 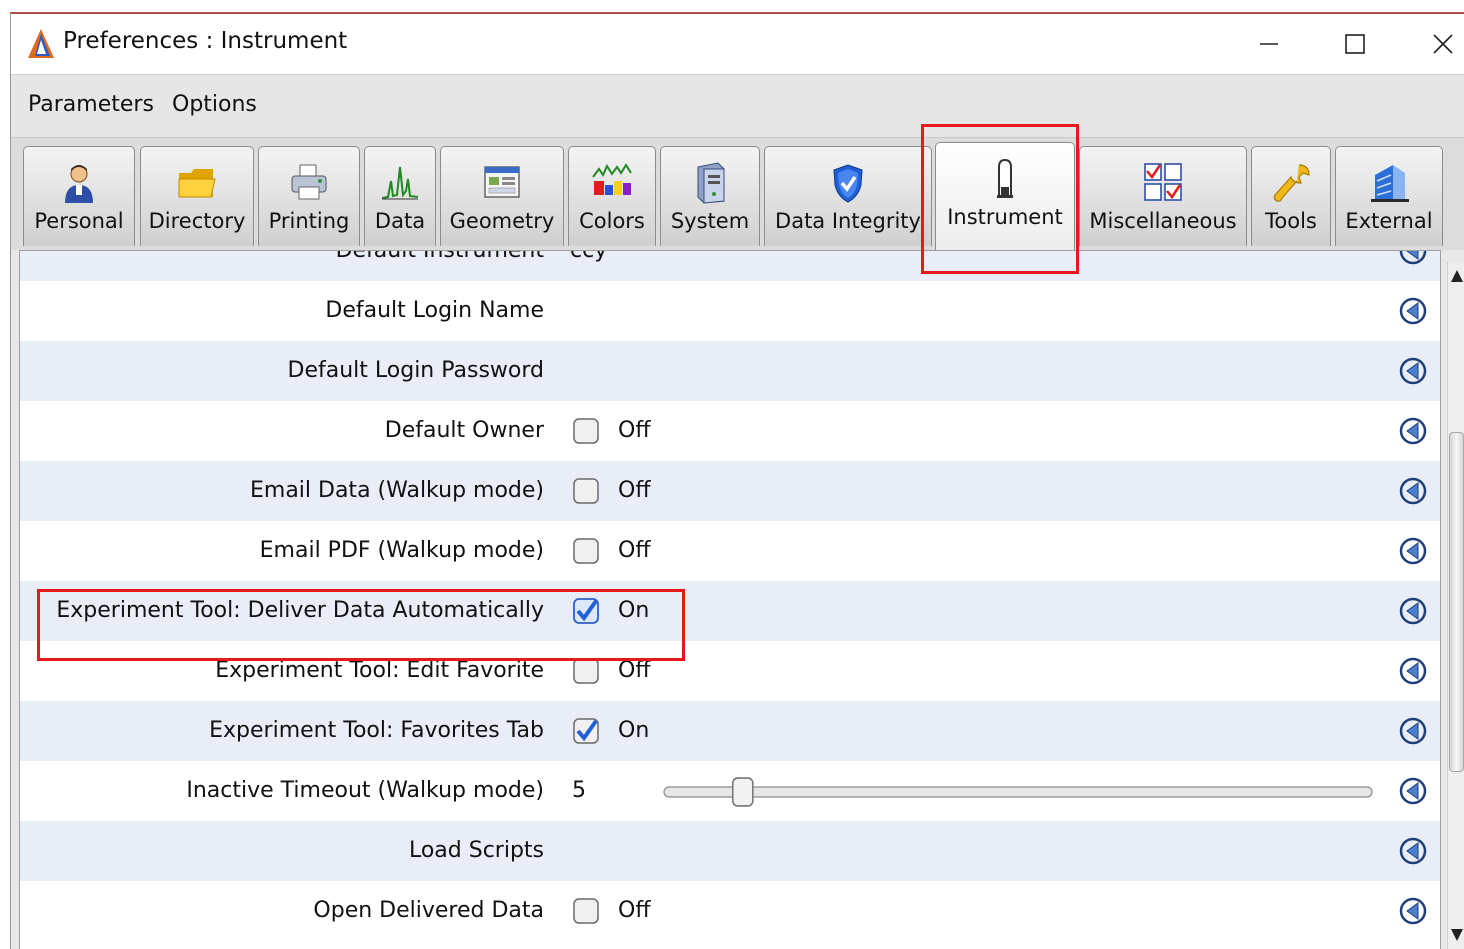 I want to click on scroll-up-arrow-icon, so click(x=1456, y=276).